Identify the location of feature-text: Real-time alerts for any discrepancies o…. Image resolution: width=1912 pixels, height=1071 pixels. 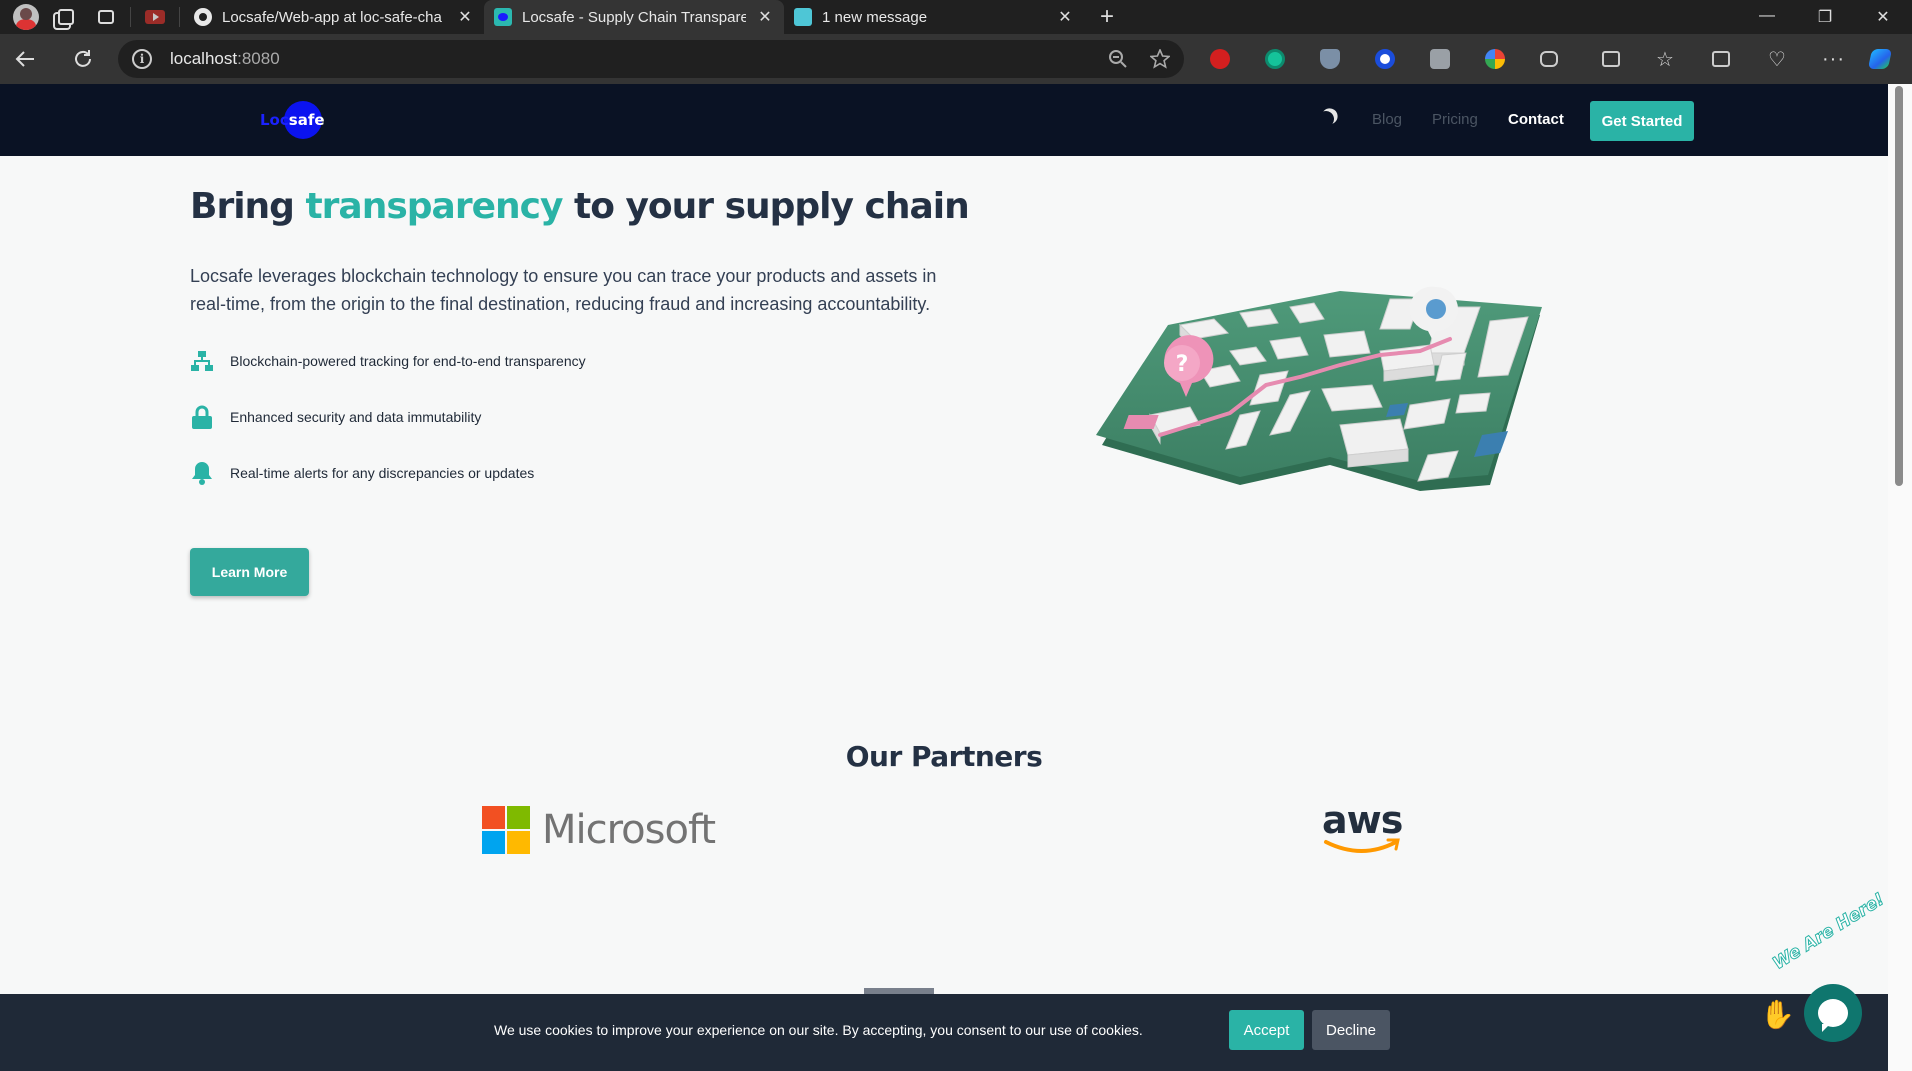
(382, 473).